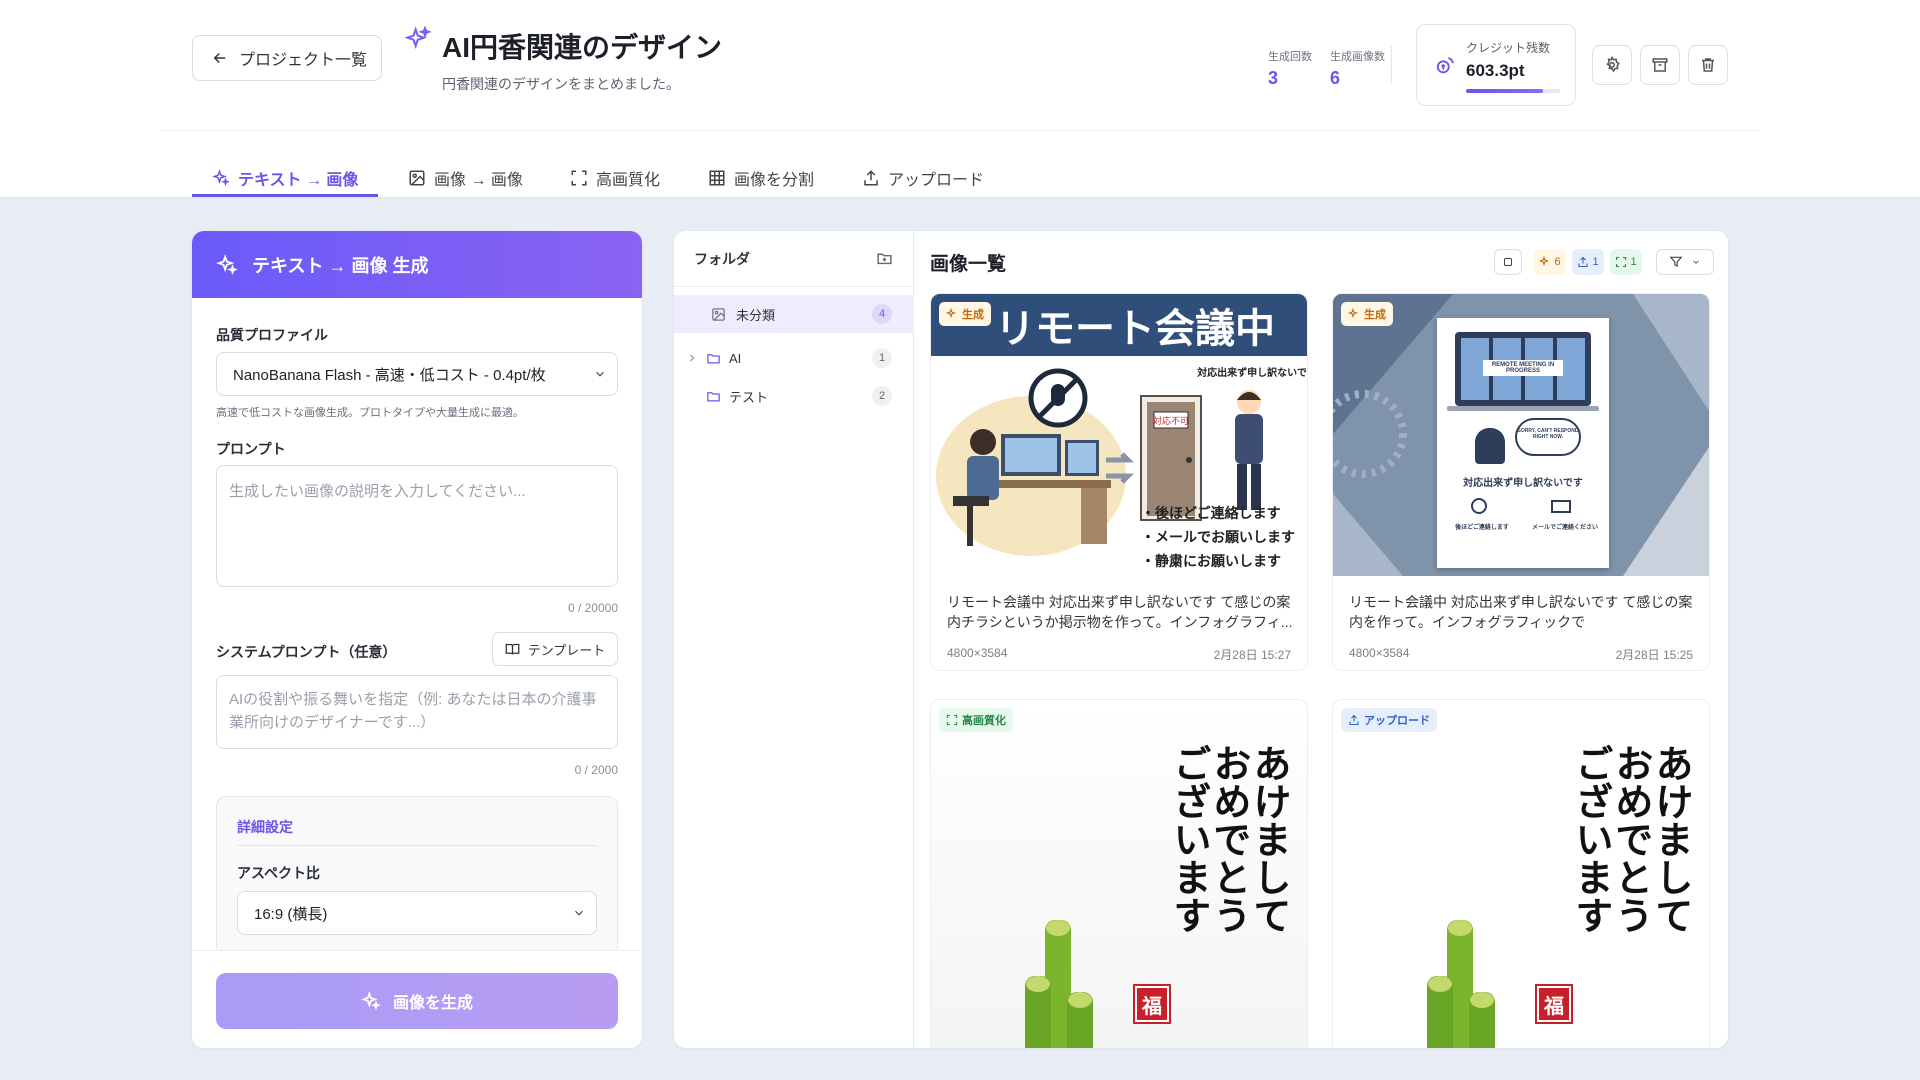 This screenshot has height=1080, width=1920. What do you see at coordinates (417, 264) in the screenshot?
I see `generator-header: テキスト → 画像 生成` at bounding box center [417, 264].